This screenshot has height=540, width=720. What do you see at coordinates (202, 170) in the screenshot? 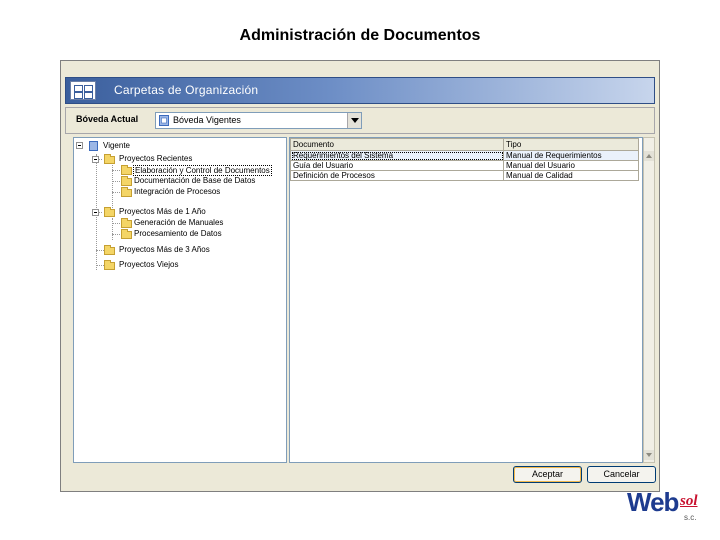
I see `tree-item-elaboracion: Elaboración y Control de Documentos` at bounding box center [202, 170].